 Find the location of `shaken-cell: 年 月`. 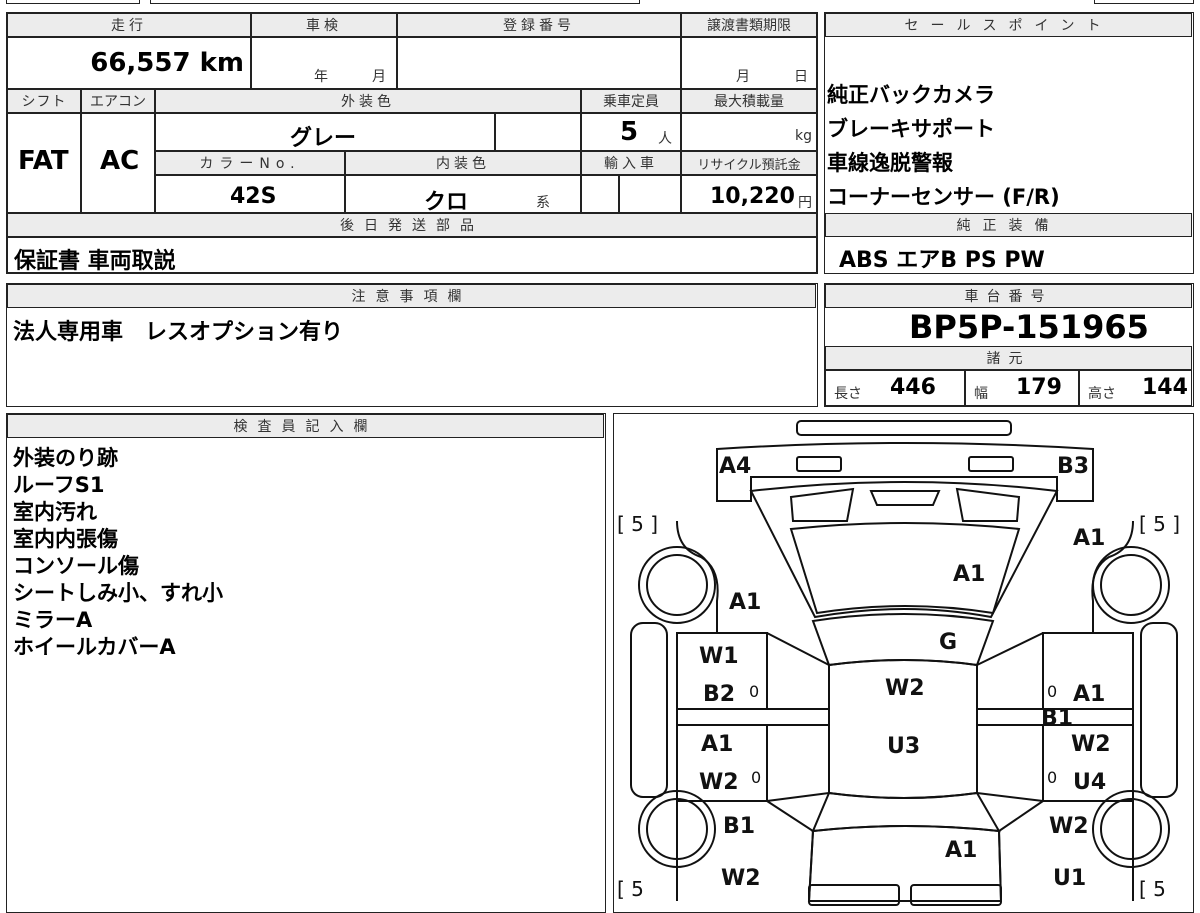

shaken-cell: 年 月 is located at coordinates (324, 63).